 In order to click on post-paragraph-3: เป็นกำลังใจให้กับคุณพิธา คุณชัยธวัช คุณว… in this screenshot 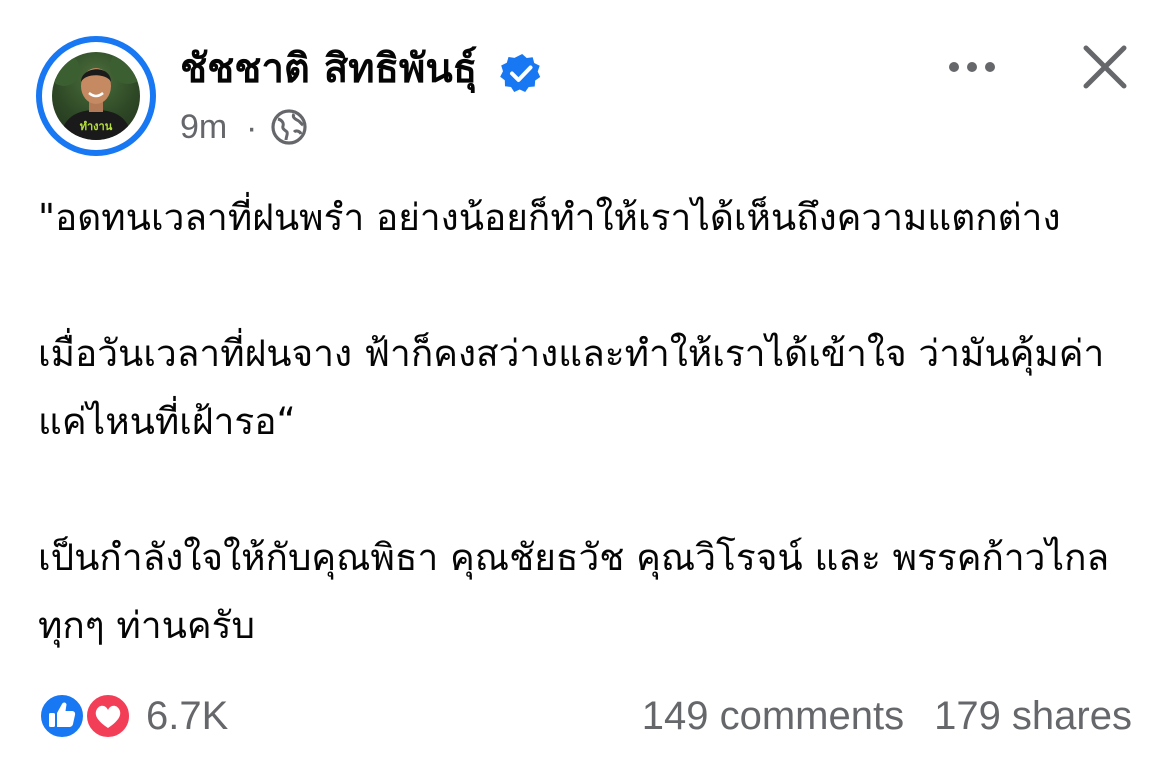, I will do `click(574, 591)`.